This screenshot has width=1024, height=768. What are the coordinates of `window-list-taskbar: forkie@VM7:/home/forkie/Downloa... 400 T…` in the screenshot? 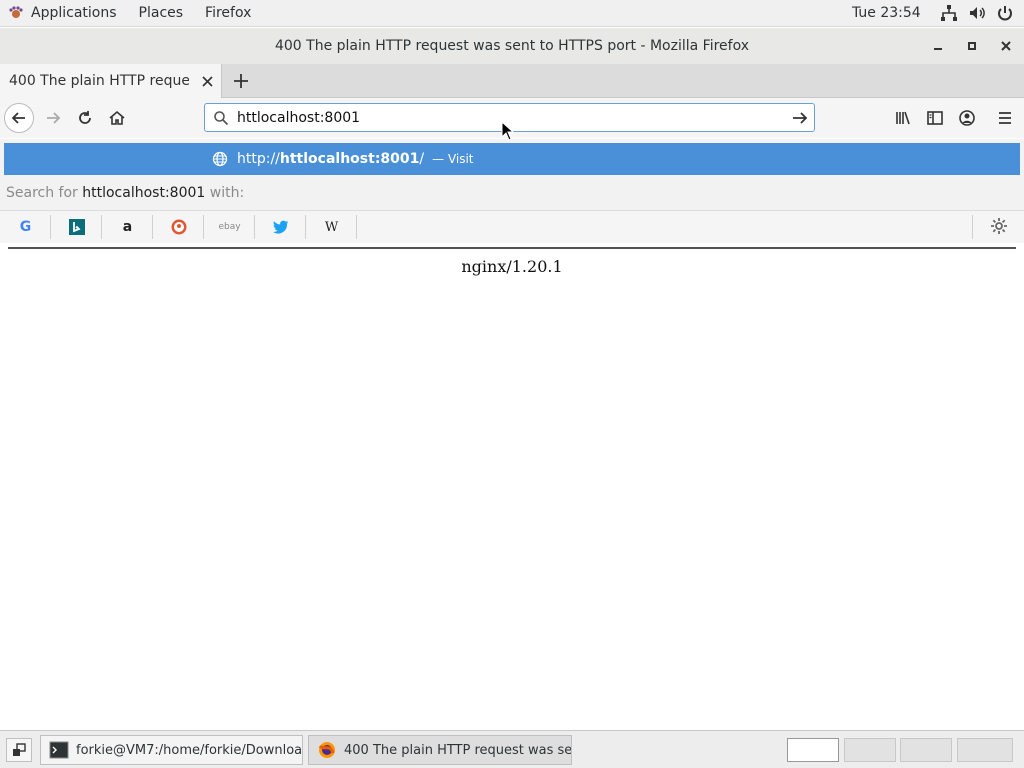 It's located at (512, 749).